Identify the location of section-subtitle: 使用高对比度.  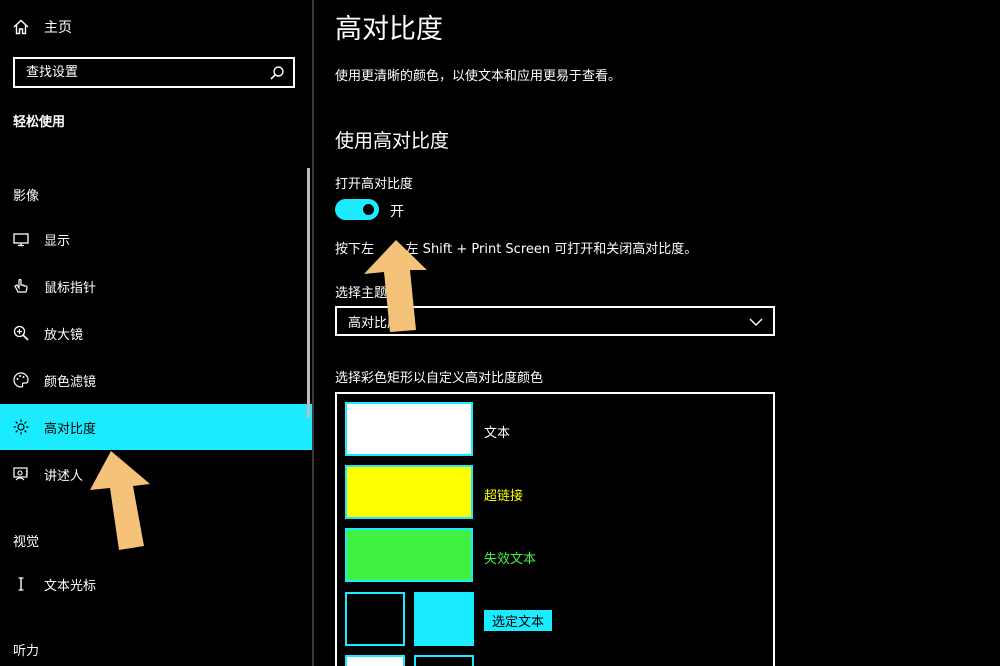
(392, 141).